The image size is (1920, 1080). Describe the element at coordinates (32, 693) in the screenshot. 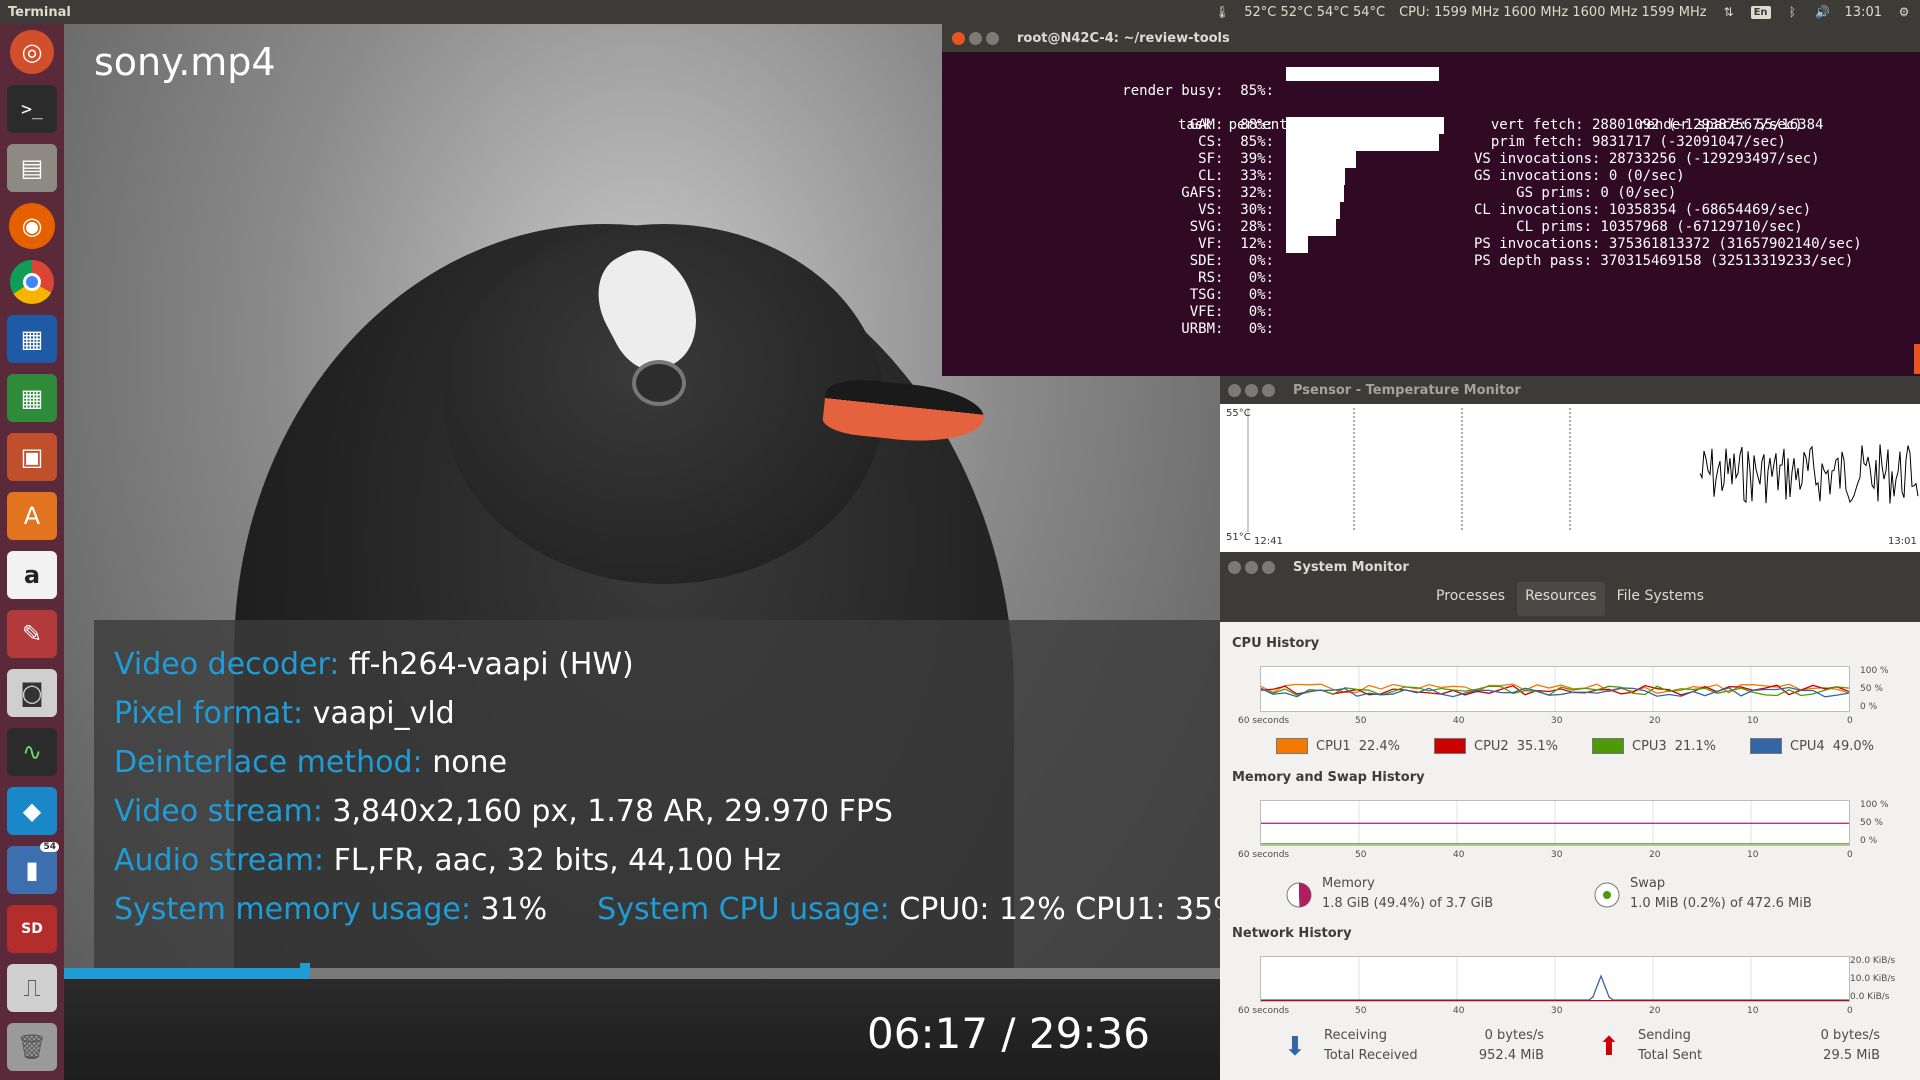

I see `camera-icon: ◙` at that location.